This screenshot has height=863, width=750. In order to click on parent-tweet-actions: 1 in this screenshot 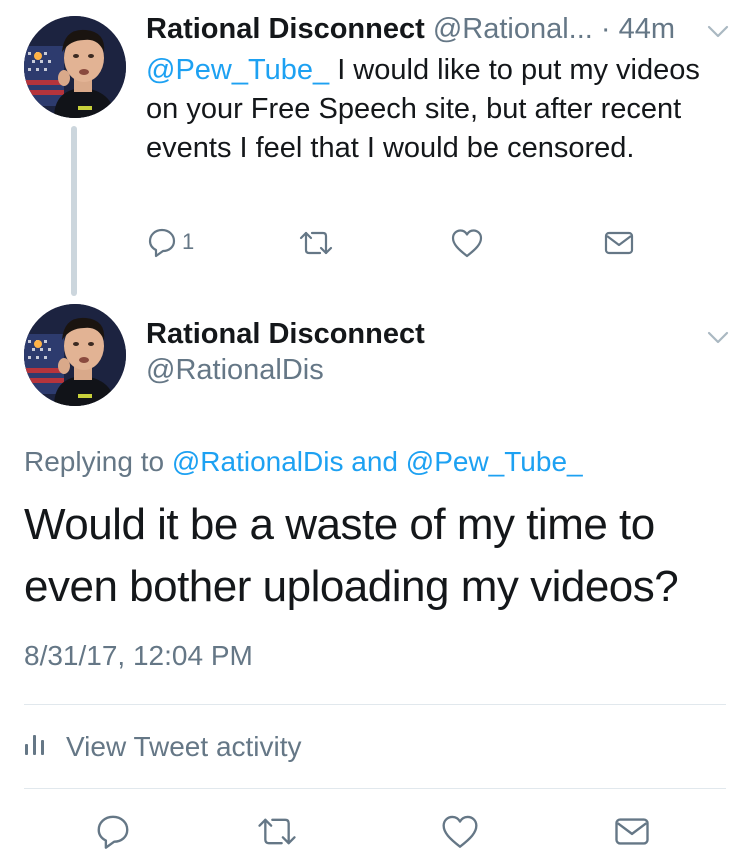, I will do `click(375, 244)`.